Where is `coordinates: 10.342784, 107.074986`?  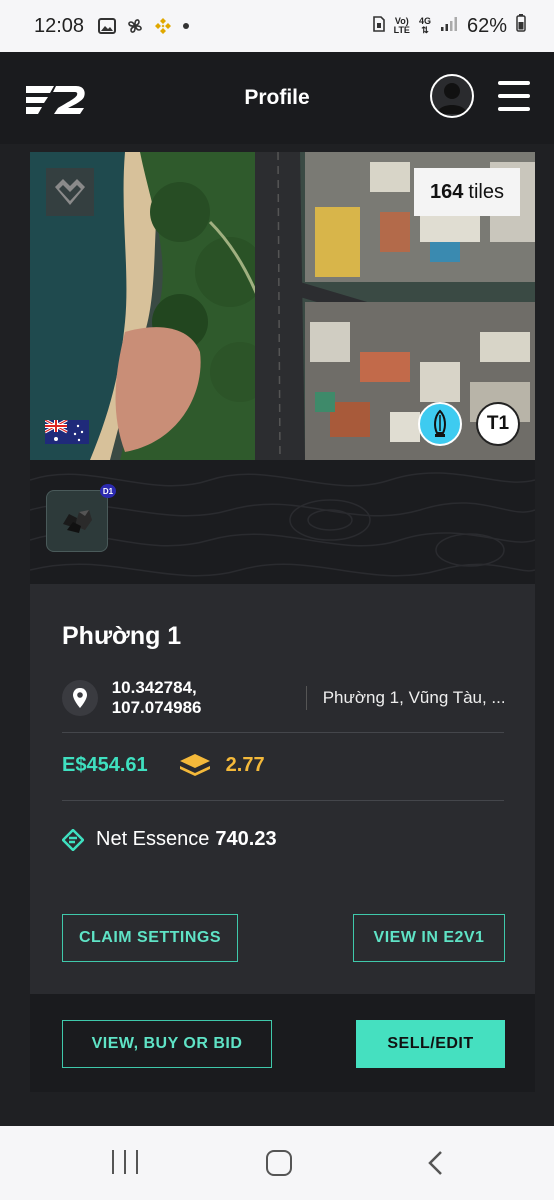 coordinates: 10.342784, 107.074986 is located at coordinates (156, 697).